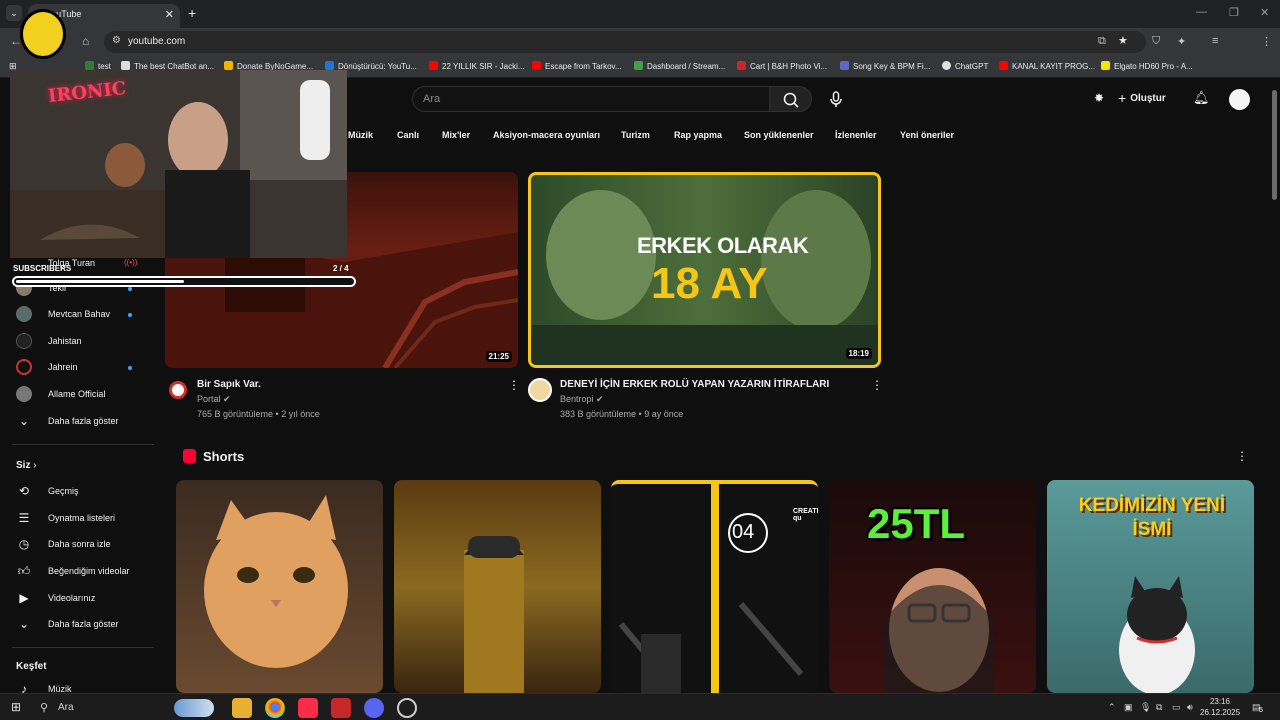 This screenshot has width=1280, height=720. What do you see at coordinates (1274, 145) in the screenshot?
I see `page-scrollbar-thumb` at bounding box center [1274, 145].